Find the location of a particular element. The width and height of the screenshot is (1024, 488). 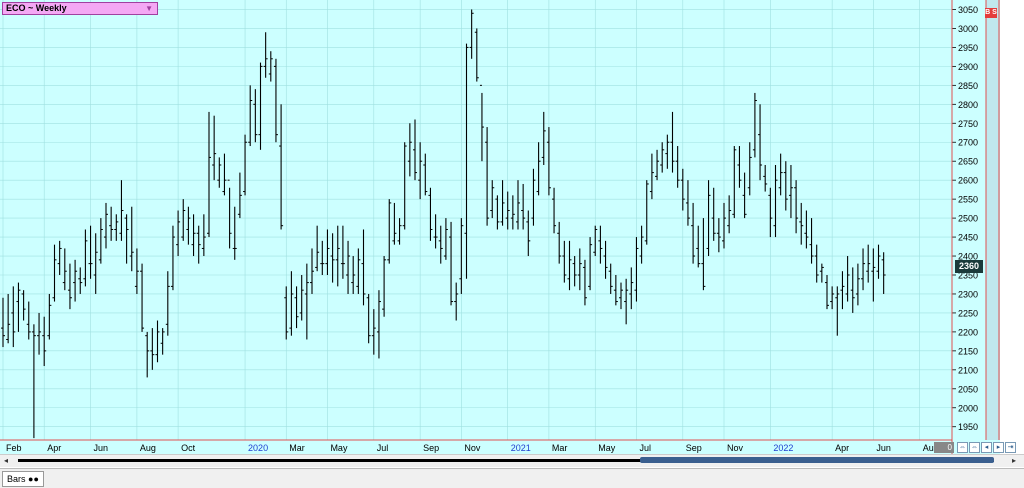

y-tick-label: 2200 is located at coordinates (968, 332).